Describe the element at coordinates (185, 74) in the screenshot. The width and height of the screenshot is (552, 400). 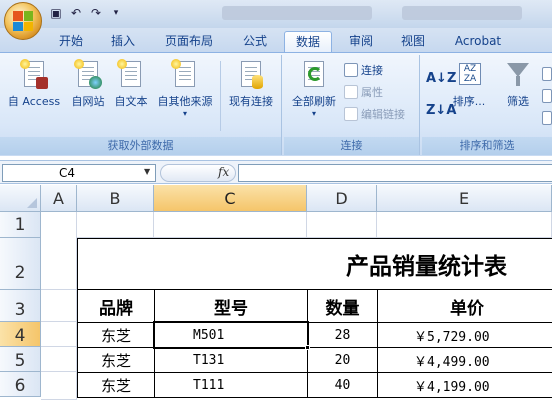
I see `other-sources-icon` at that location.